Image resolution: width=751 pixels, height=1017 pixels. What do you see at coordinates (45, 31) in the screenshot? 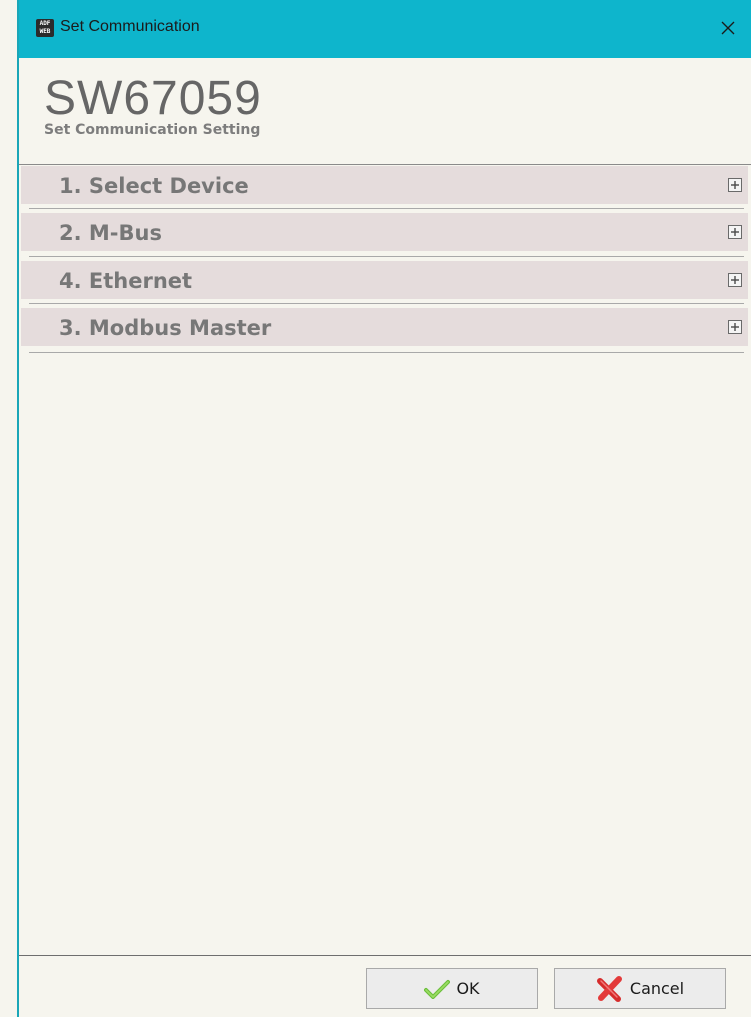
I see `app-icon-text-bottom: WEB` at bounding box center [45, 31].